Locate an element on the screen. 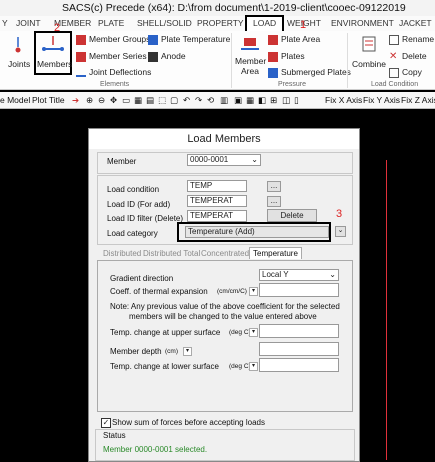 Image resolution: width=435 pixels, height=462 pixels. plates-button: Plates is located at coordinates (286, 56).